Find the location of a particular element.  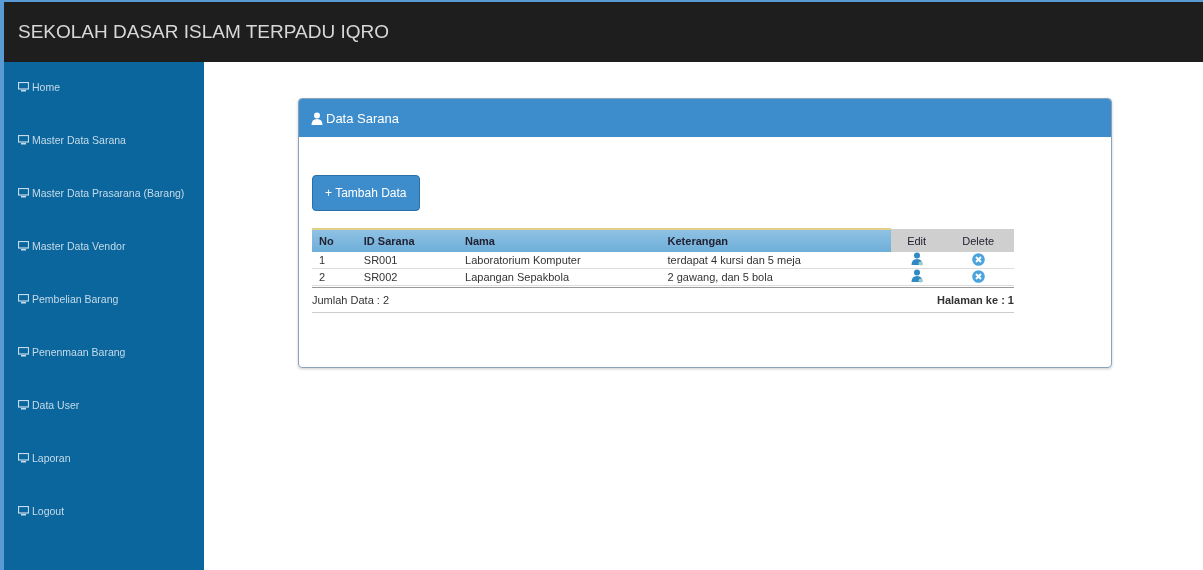

sidebar-item: Laporan is located at coordinates (111, 458).